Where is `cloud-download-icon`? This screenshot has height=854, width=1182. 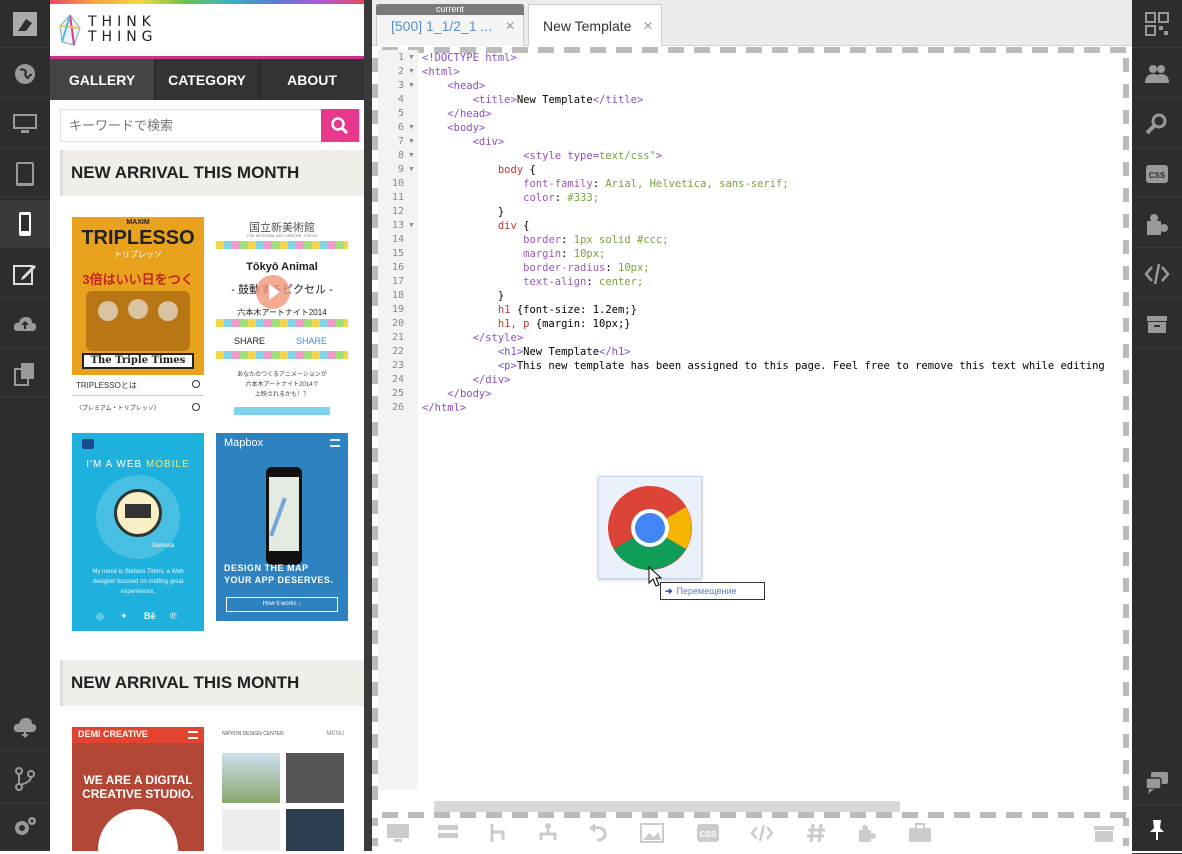 cloud-download-icon is located at coordinates (25, 727).